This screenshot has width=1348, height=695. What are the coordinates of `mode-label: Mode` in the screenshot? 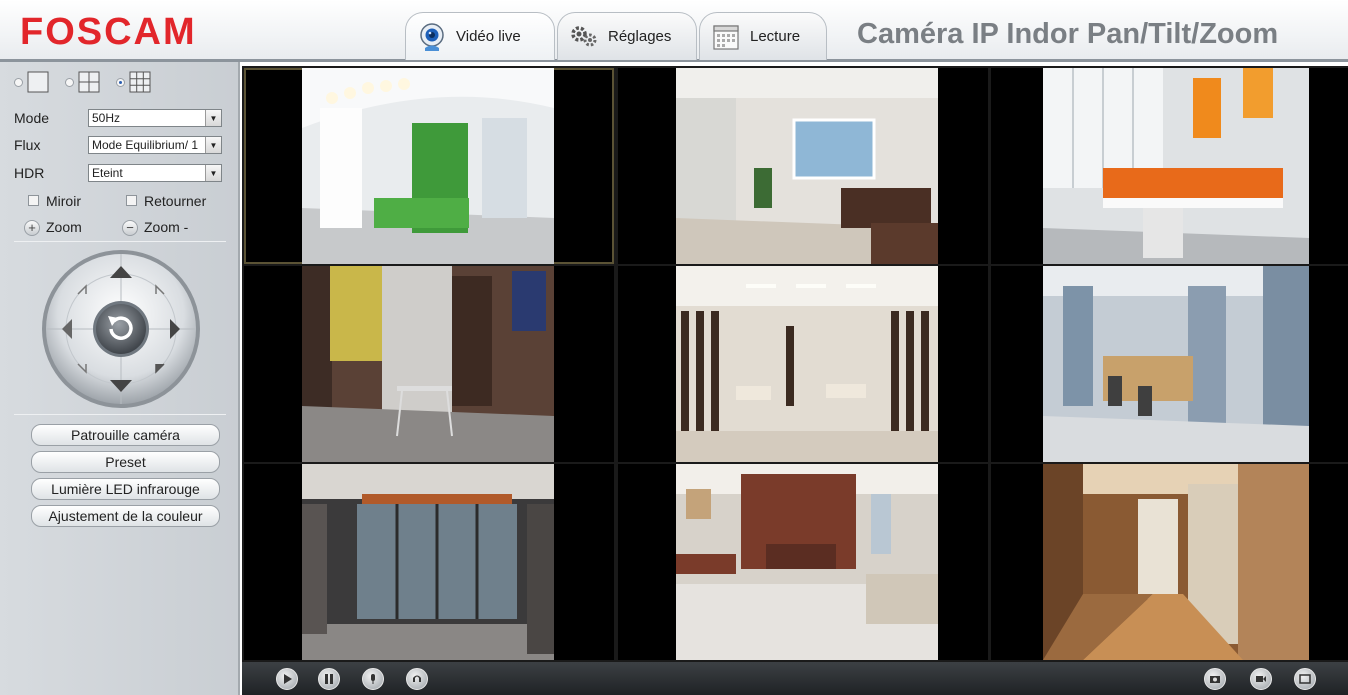 It's located at (32, 118).